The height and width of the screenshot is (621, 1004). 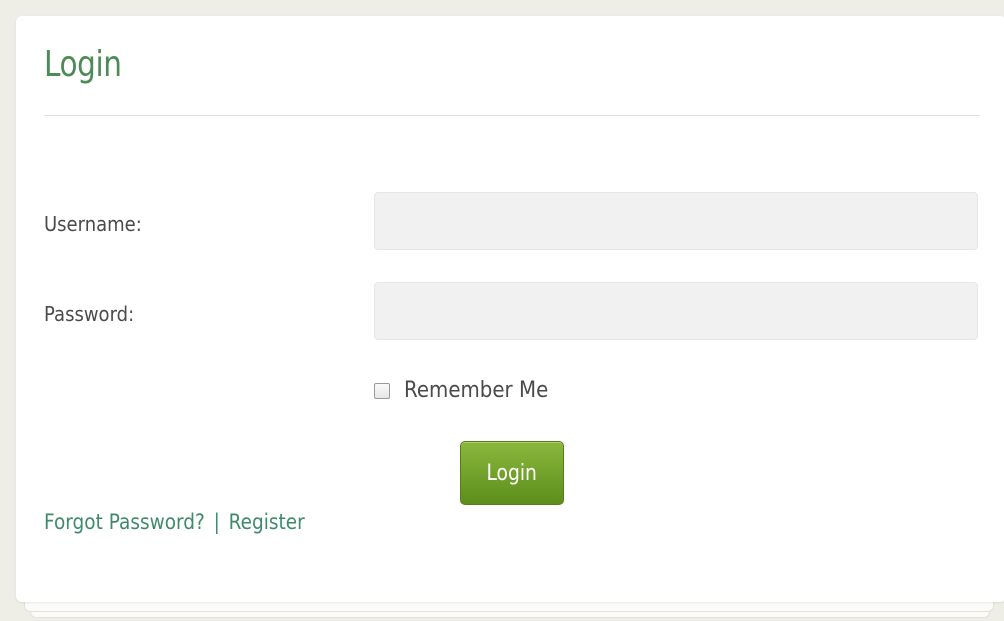 What do you see at coordinates (83, 64) in the screenshot?
I see `page-title: Login` at bounding box center [83, 64].